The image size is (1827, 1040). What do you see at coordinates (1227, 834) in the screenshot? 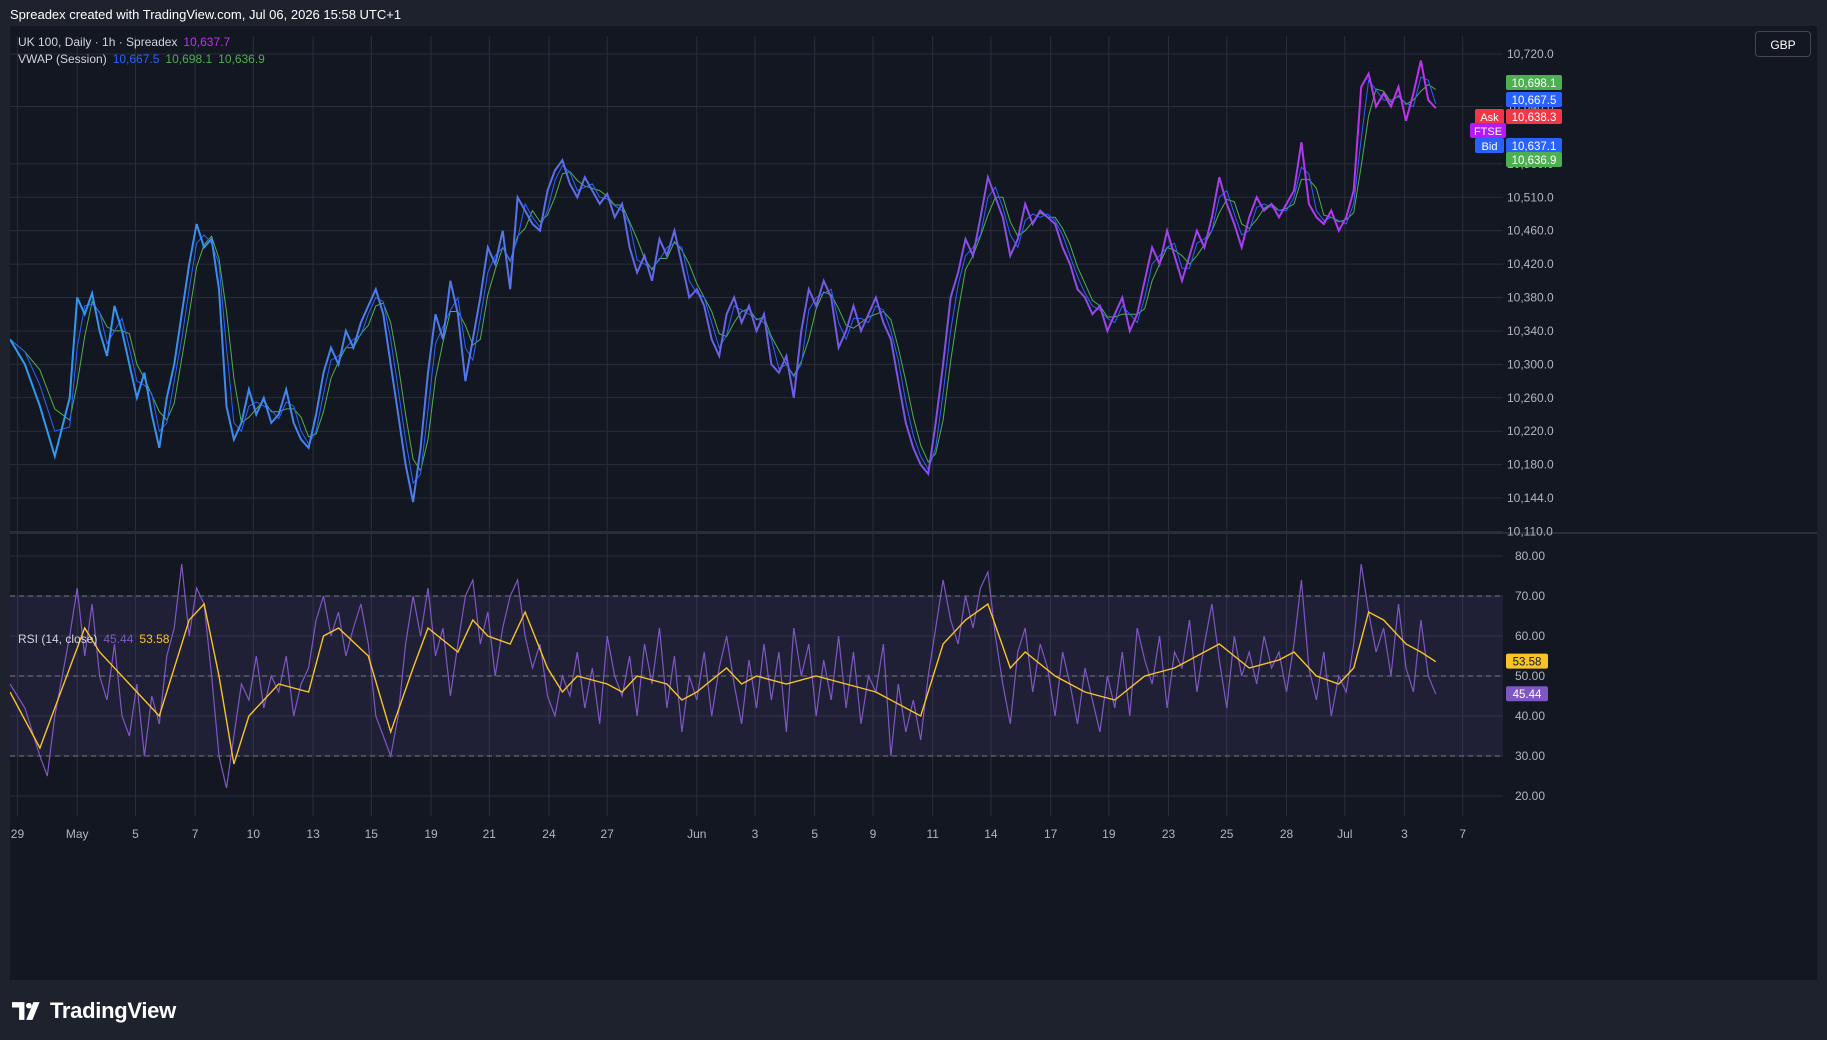
I see `time-tick-label: 25` at bounding box center [1227, 834].